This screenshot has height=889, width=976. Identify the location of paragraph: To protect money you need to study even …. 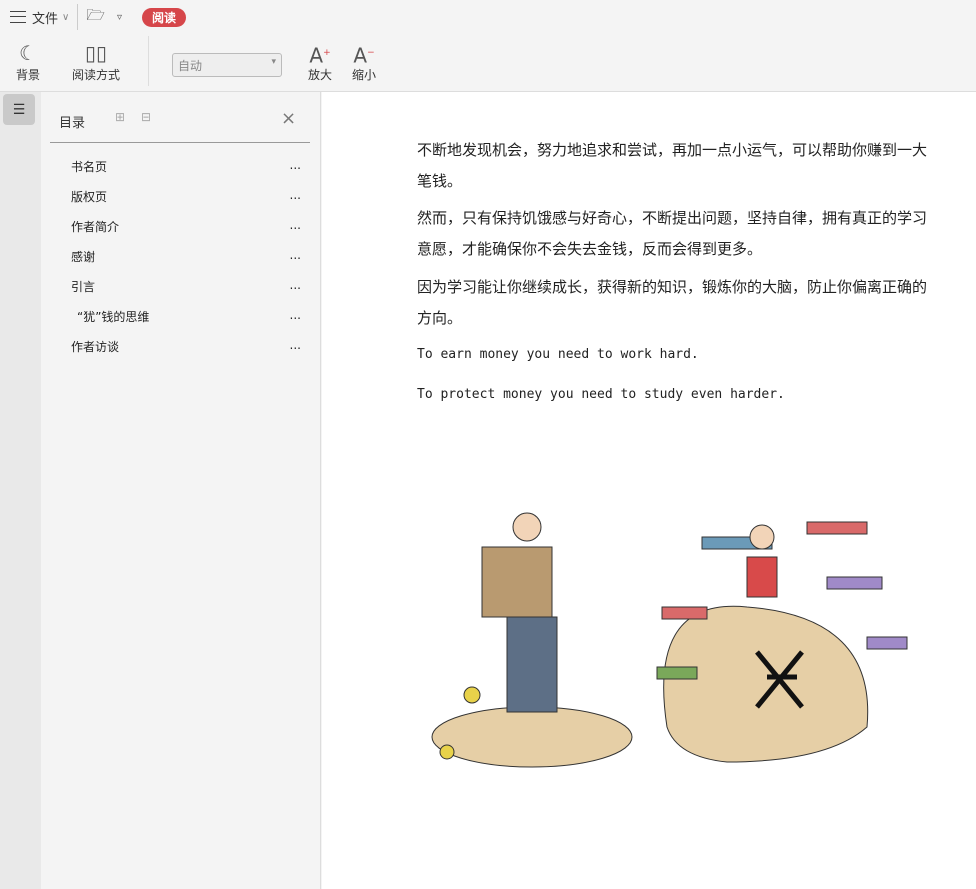
(601, 394).